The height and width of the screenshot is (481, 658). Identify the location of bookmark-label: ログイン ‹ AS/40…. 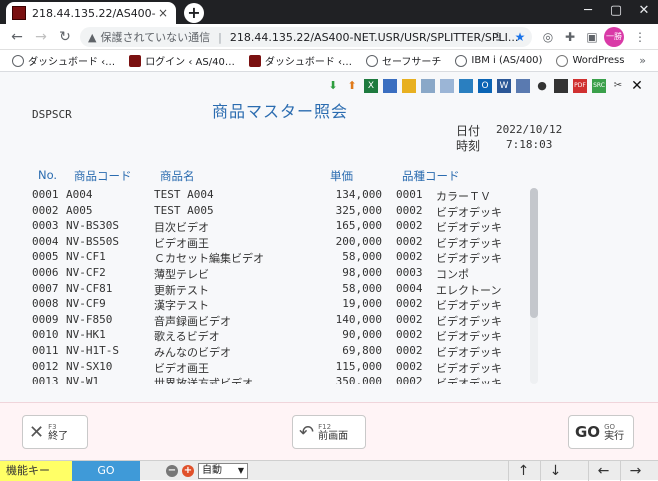
(190, 62).